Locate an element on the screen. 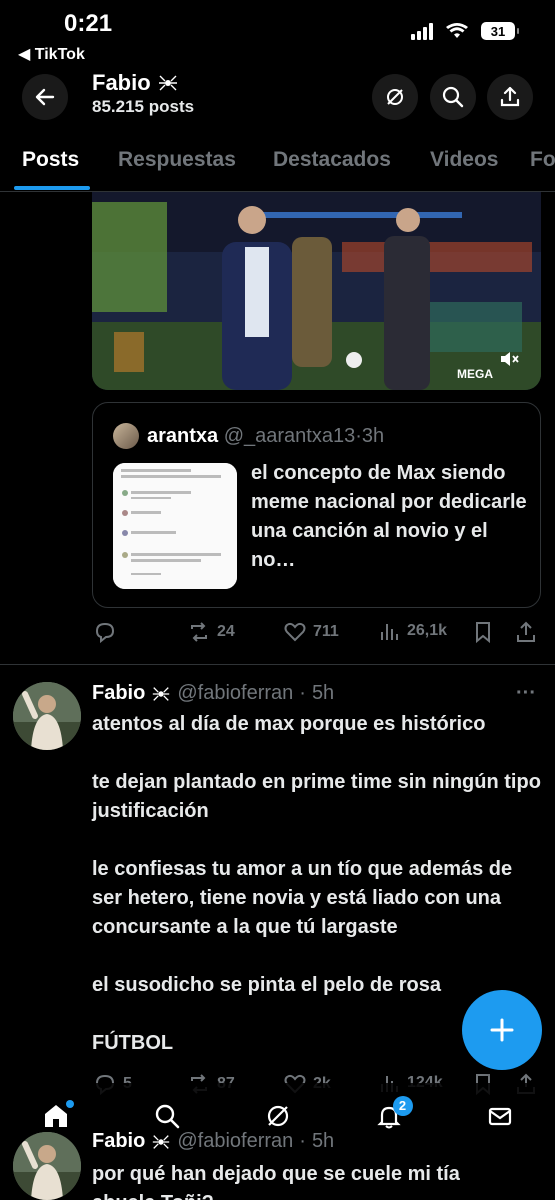 This screenshot has height=1200, width=555. plus-icon is located at coordinates (502, 1030).